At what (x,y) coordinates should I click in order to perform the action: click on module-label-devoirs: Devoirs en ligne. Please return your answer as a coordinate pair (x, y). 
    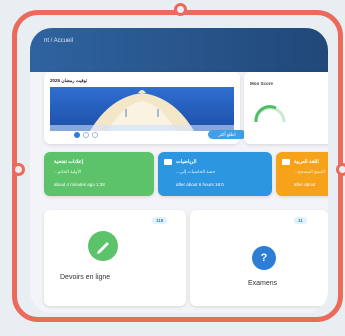
    Looking at the image, I should click on (85, 277).